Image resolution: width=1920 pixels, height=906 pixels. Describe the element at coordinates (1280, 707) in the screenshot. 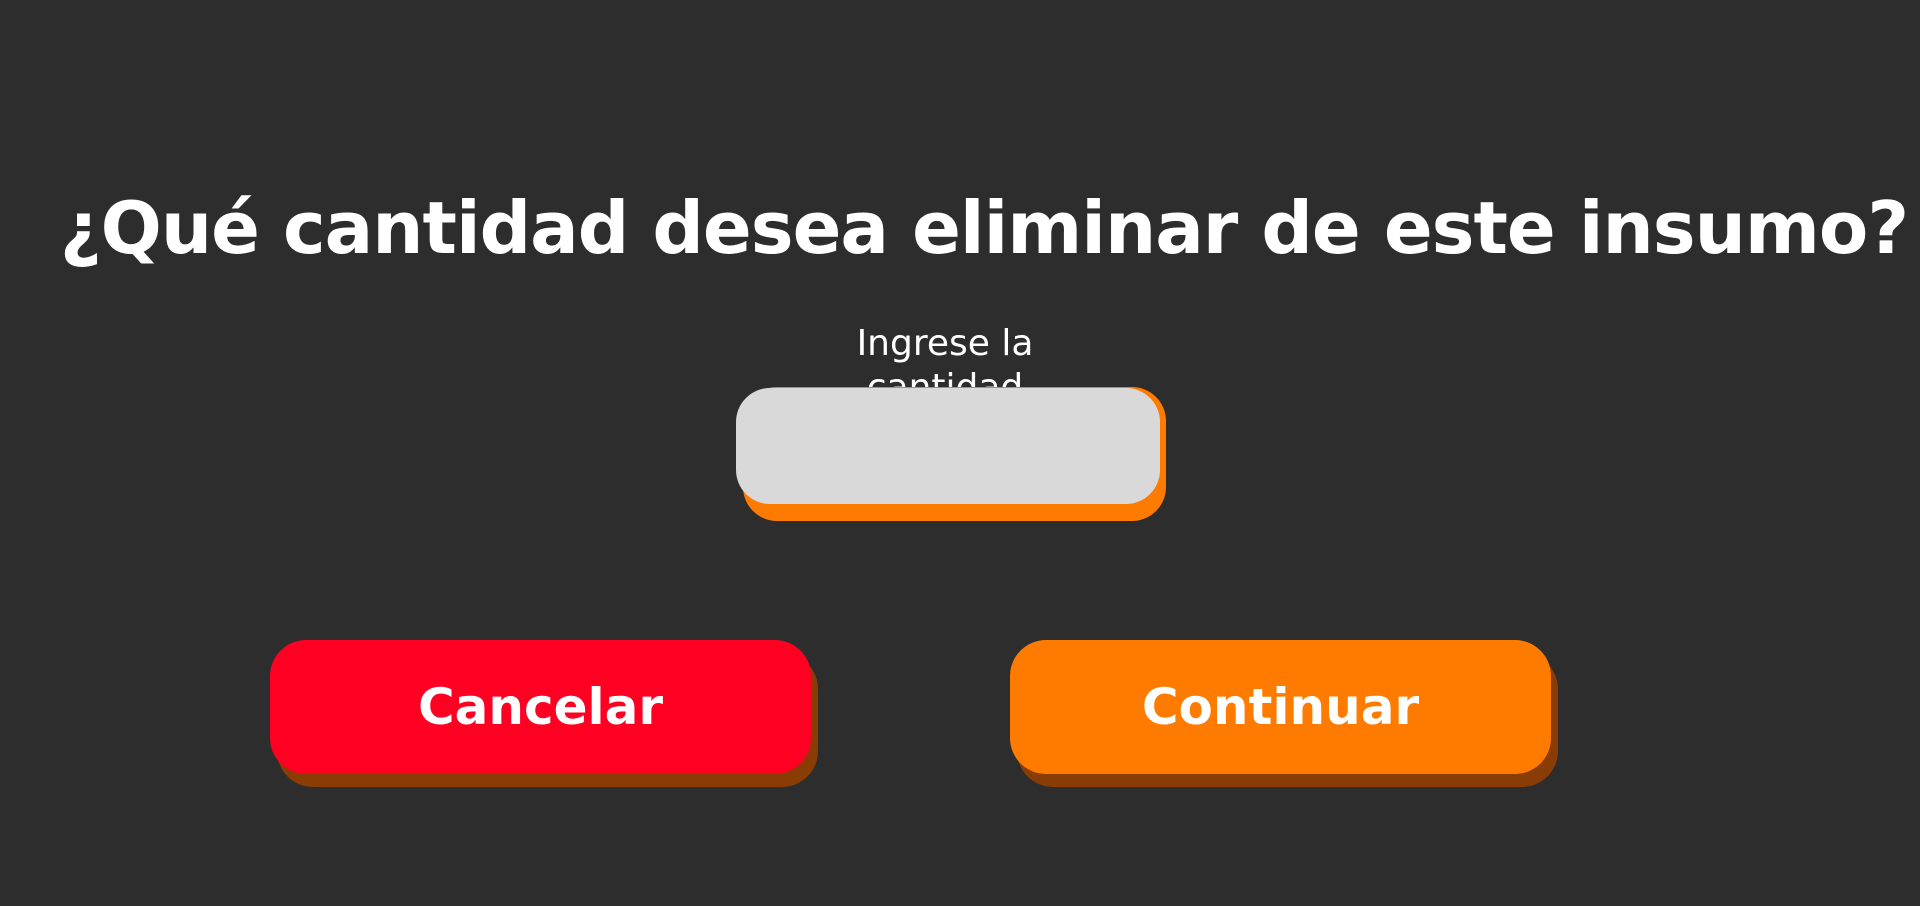

I see `continue-button: Continuar` at that location.